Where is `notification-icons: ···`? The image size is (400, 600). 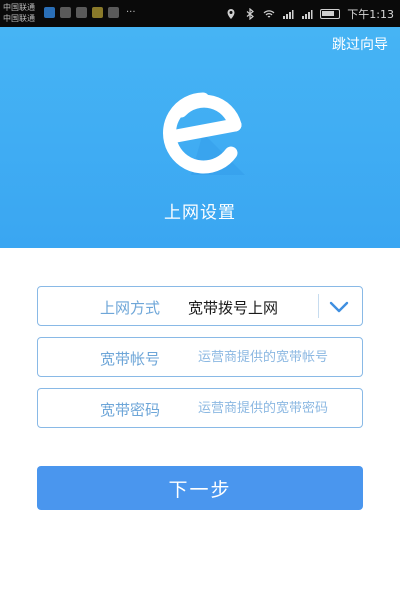
notification-icons: ··· is located at coordinates (90, 12).